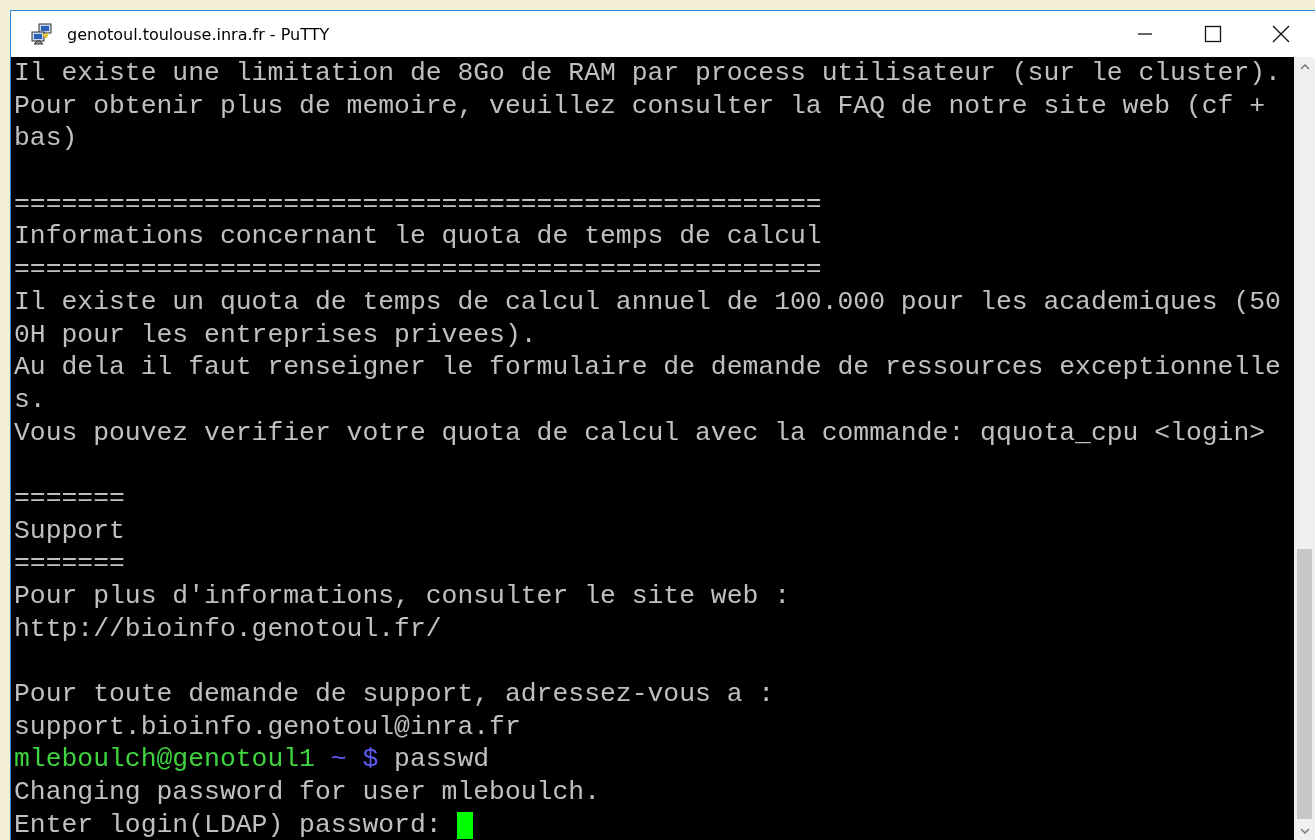 This screenshot has width=1315, height=840. What do you see at coordinates (1304, 684) in the screenshot?
I see `scrollbar-thumb` at bounding box center [1304, 684].